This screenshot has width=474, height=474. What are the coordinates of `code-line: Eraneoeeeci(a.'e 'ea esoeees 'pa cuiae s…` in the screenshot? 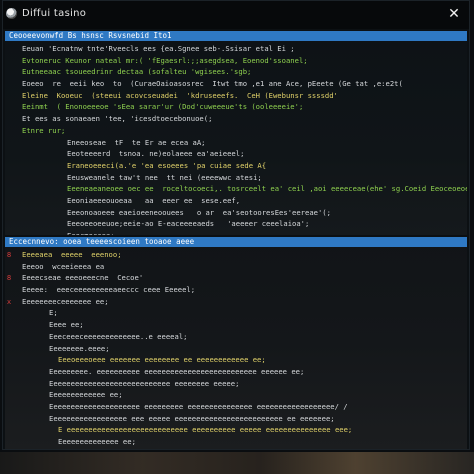 It's located at (236, 166).